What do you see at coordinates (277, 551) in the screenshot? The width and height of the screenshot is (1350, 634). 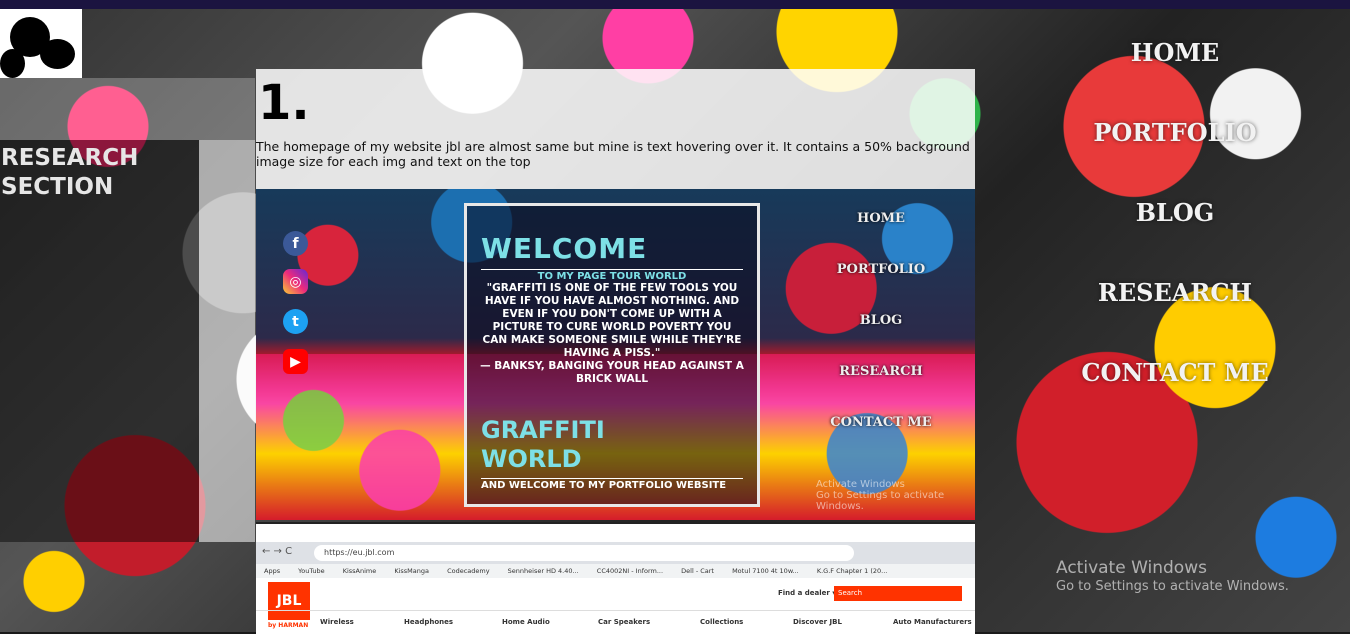 I see `browser-nav-icons: ← → C` at bounding box center [277, 551].